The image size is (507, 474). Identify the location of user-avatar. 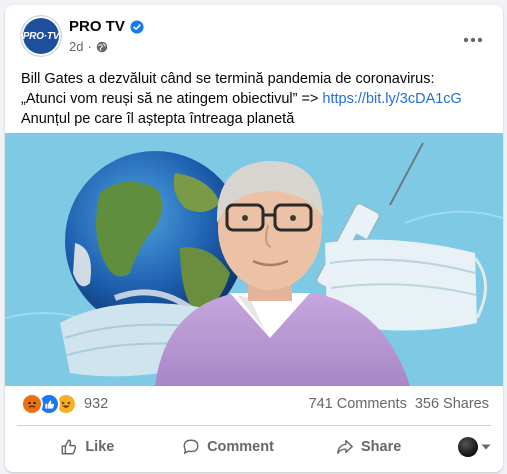
(468, 447).